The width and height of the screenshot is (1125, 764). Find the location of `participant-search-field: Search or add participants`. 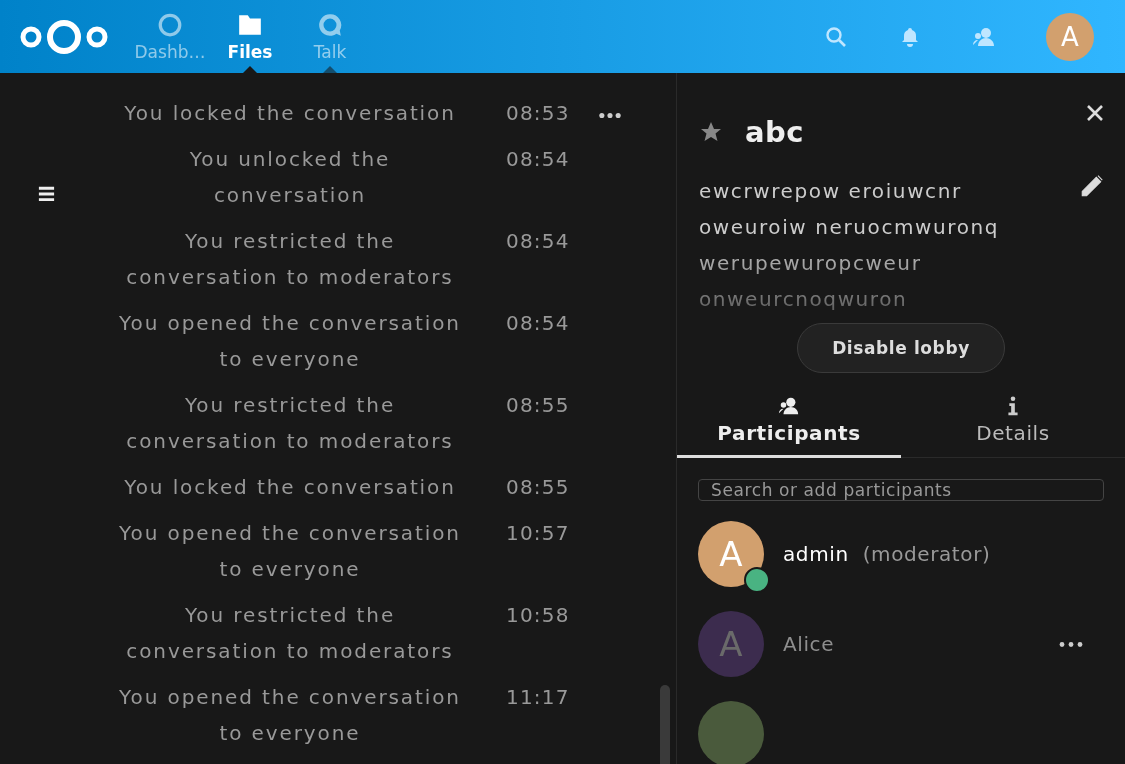

participant-search-field: Search or add participants is located at coordinates (901, 490).